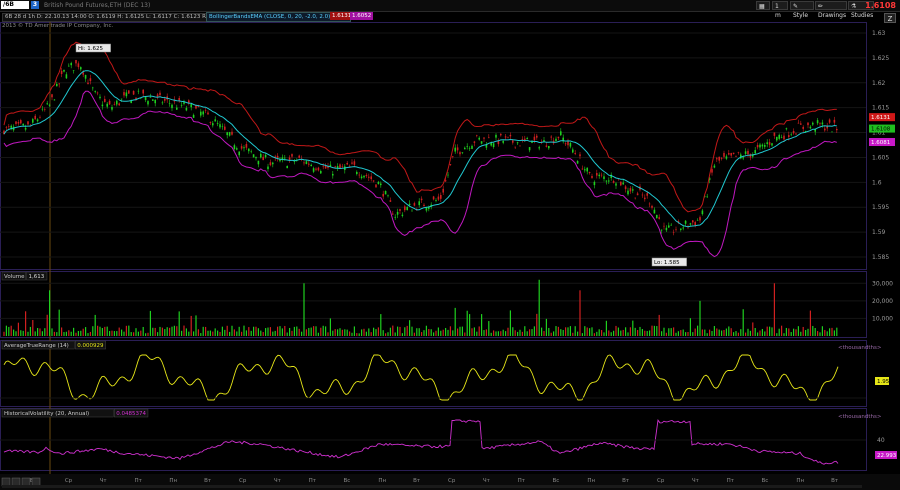  What do you see at coordinates (882, 318) in the screenshot?
I see `volume-tick-label: 10,000` at bounding box center [882, 318].